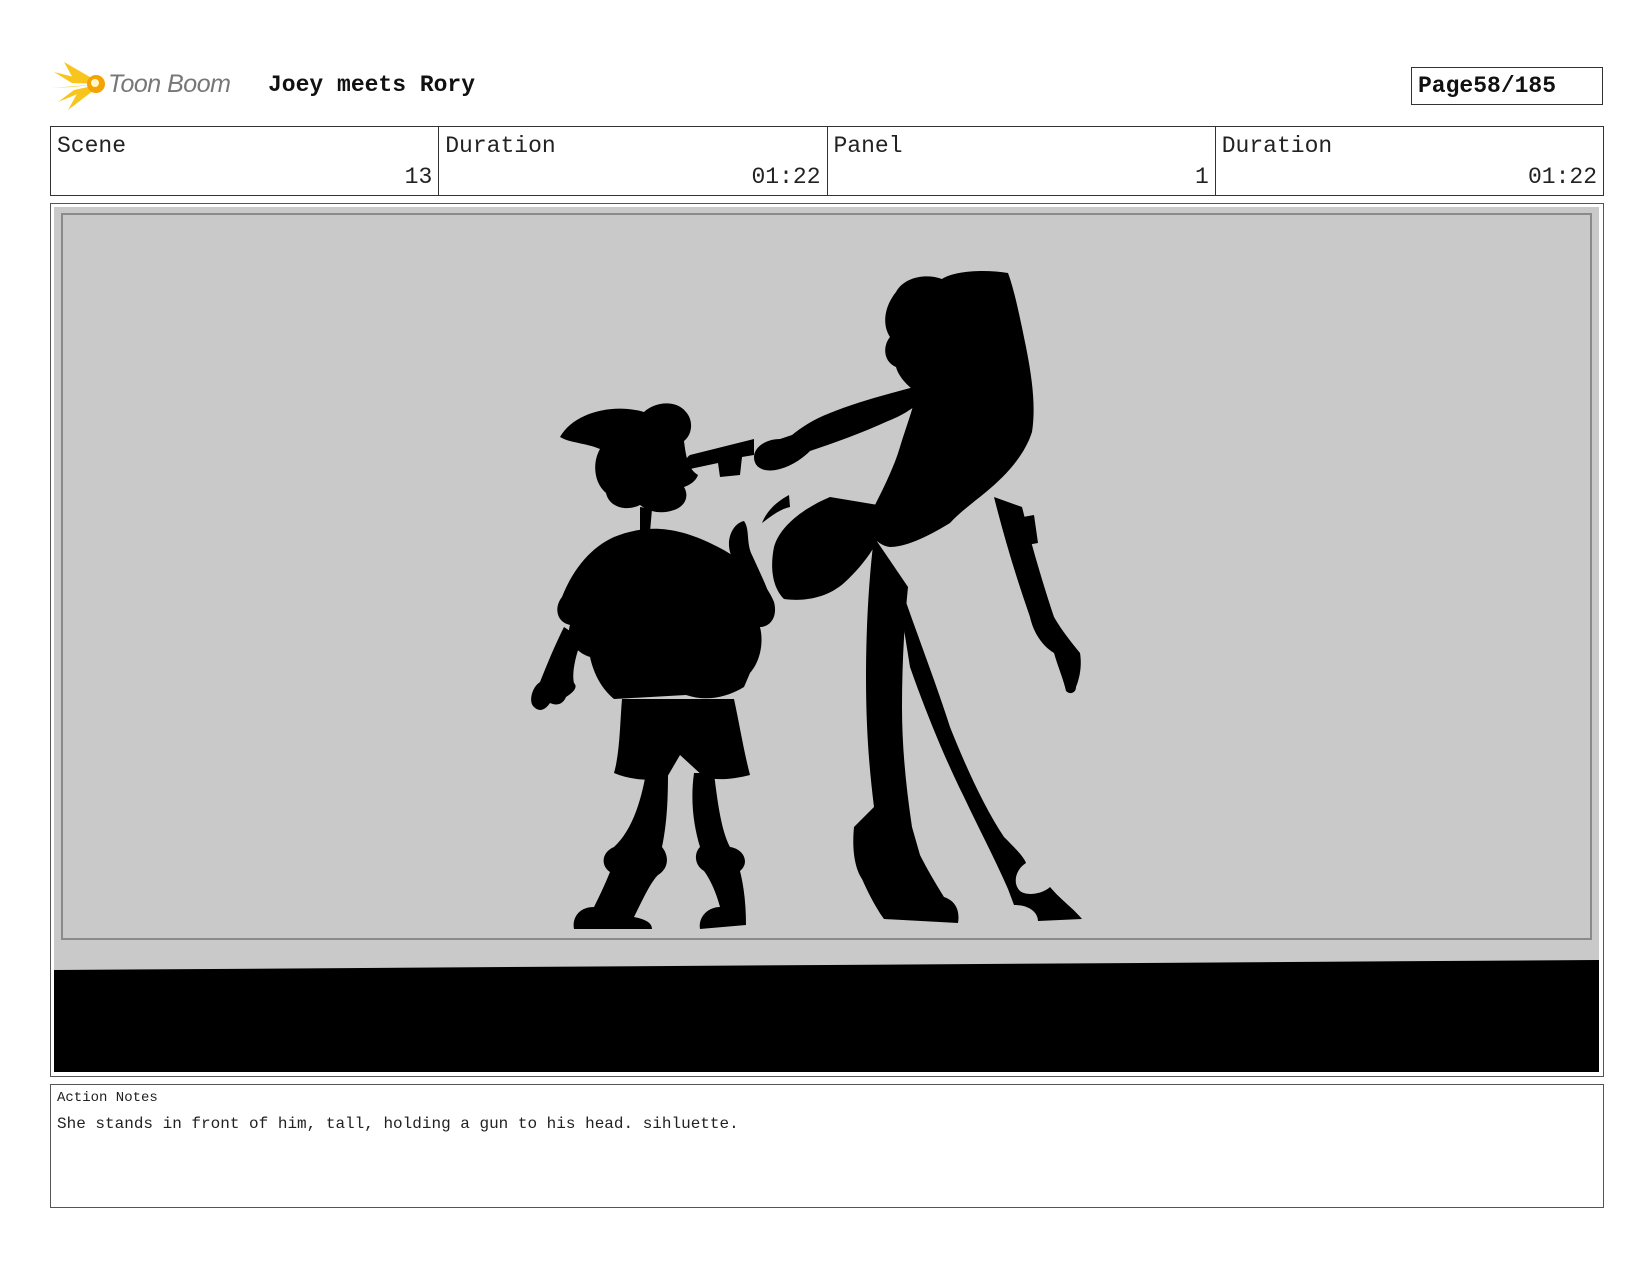 The image size is (1648, 1276). I want to click on scene-duration-label: Duration, so click(500, 146).